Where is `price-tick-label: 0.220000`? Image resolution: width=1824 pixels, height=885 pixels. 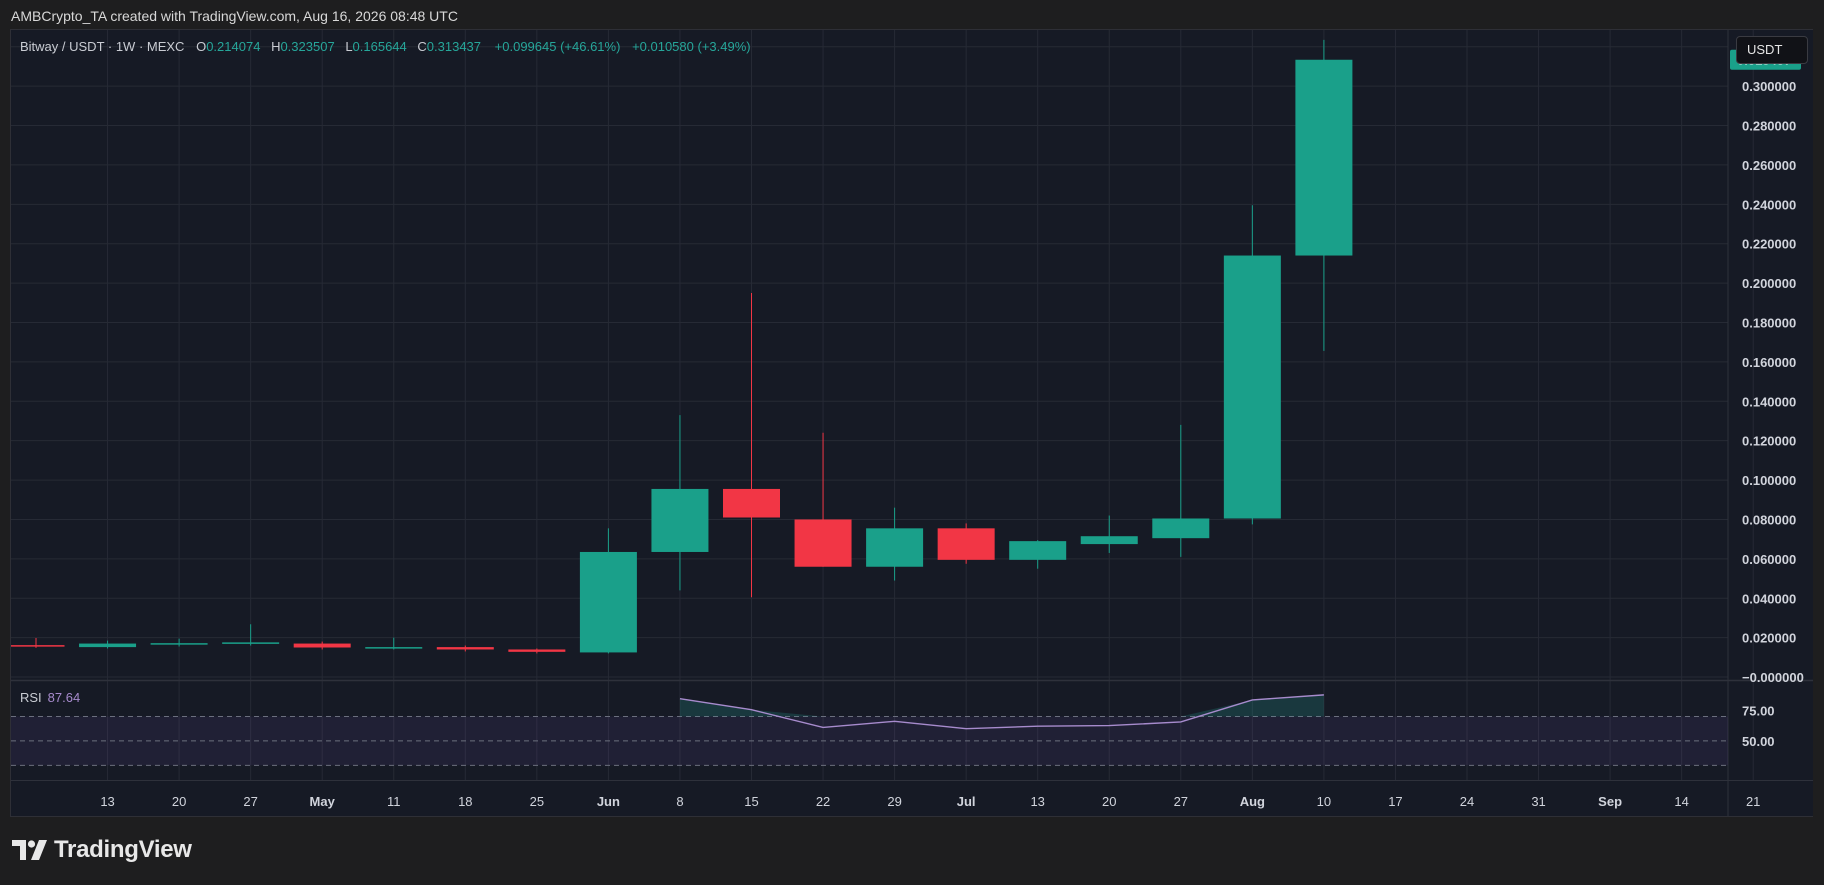
price-tick-label: 0.220000 is located at coordinates (1769, 244).